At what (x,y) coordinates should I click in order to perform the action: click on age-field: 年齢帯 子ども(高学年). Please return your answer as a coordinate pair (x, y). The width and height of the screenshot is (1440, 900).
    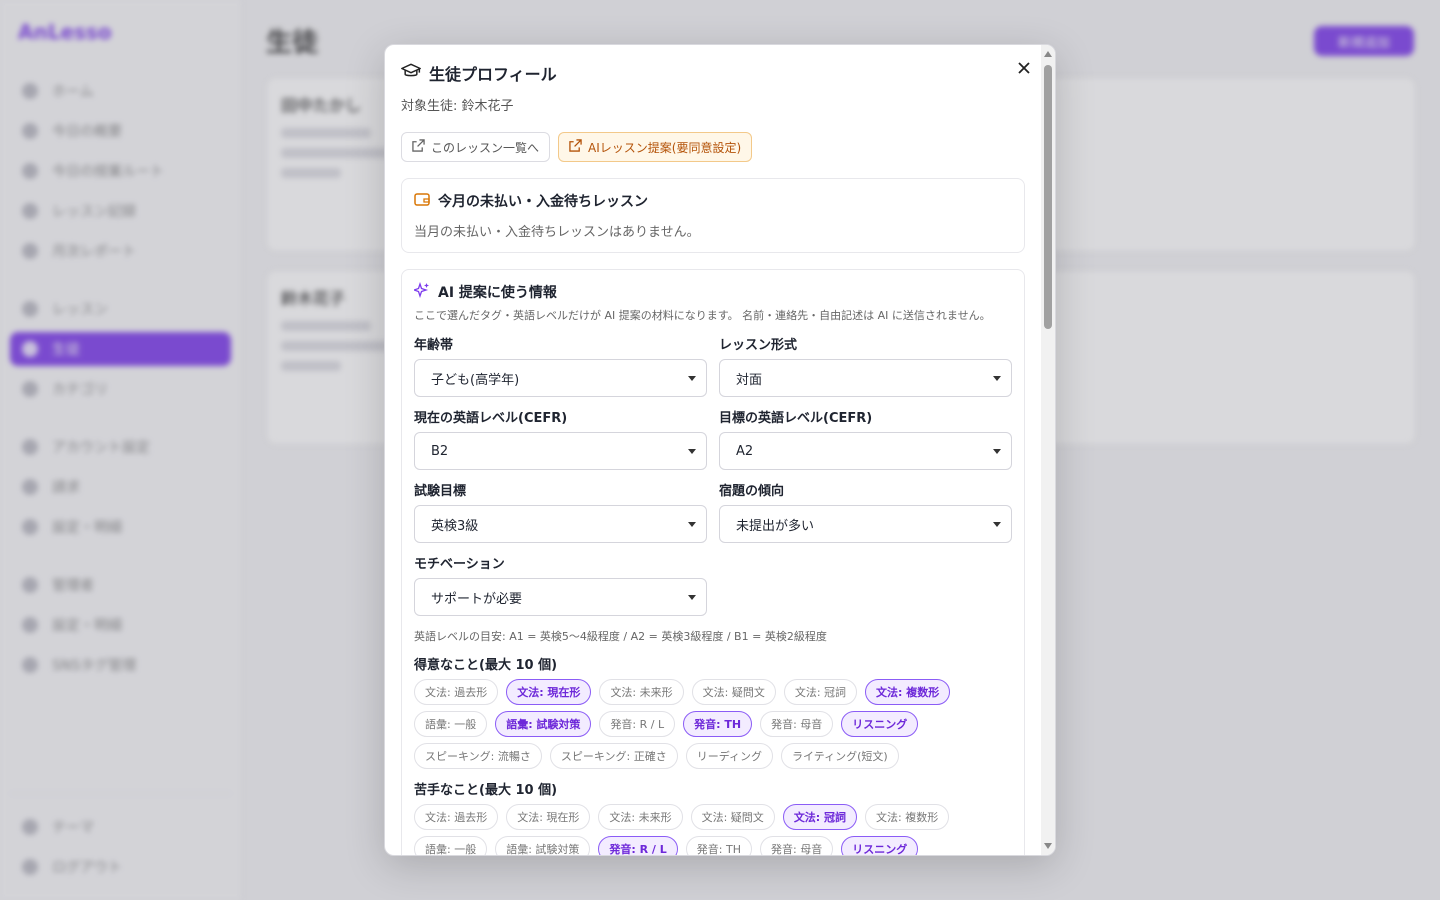
    Looking at the image, I should click on (560, 365).